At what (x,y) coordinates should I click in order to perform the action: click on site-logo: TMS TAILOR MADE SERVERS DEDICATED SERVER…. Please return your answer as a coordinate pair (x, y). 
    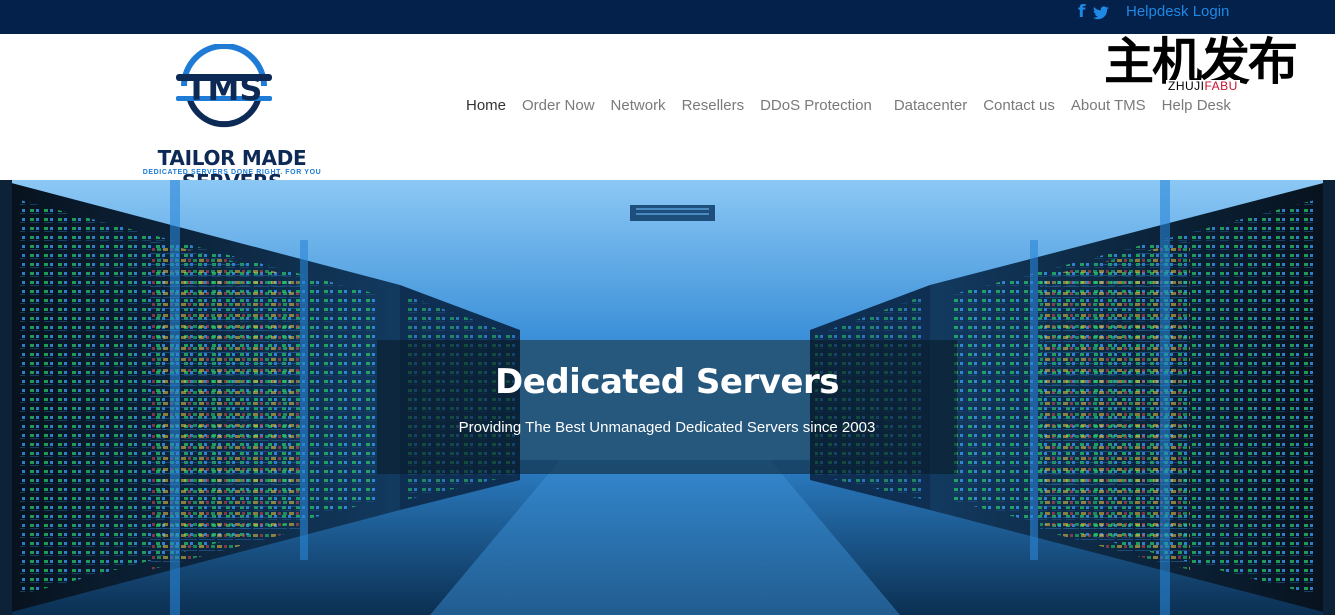
    Looking at the image, I should click on (232, 119).